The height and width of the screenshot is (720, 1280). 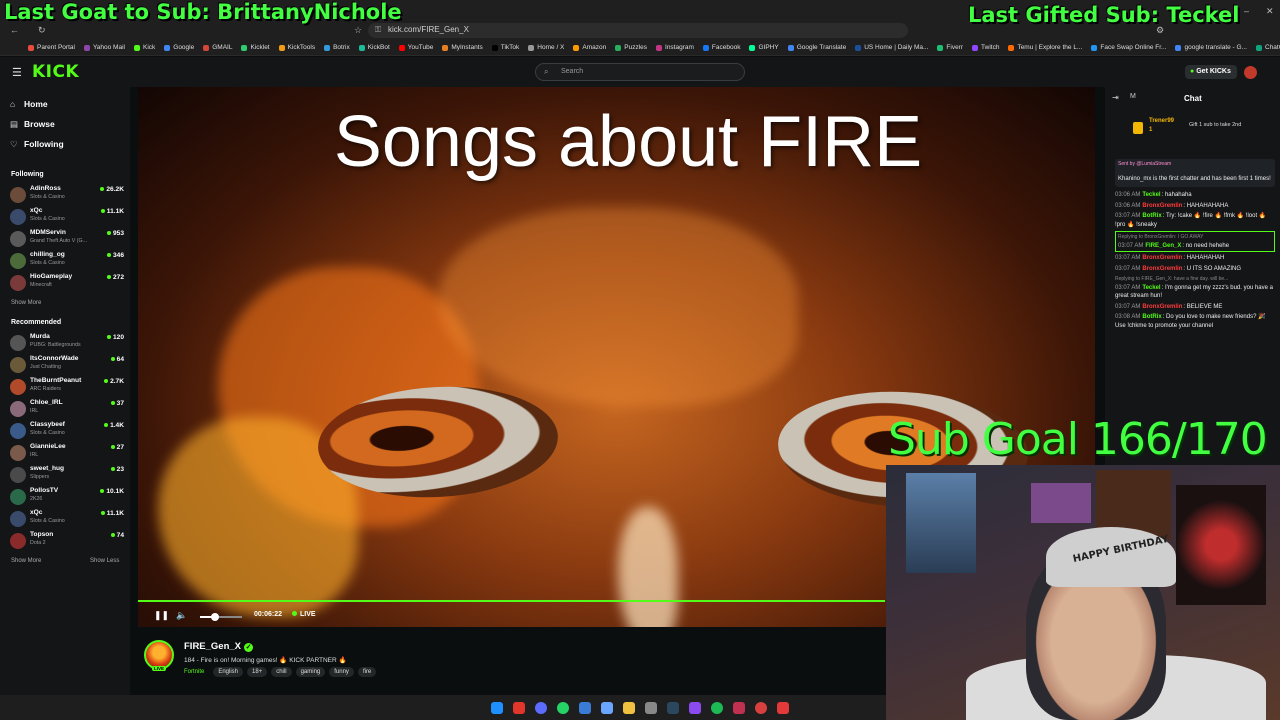 I want to click on bookmark-item: MyInstants, so click(x=462, y=47).